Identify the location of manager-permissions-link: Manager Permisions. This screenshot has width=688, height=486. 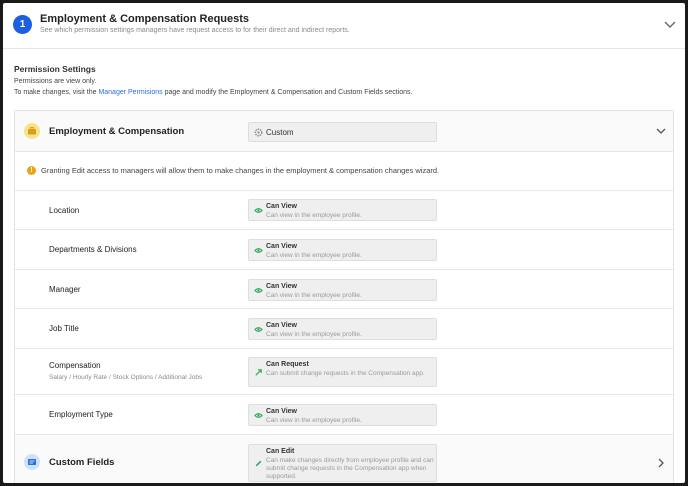
(130, 92).